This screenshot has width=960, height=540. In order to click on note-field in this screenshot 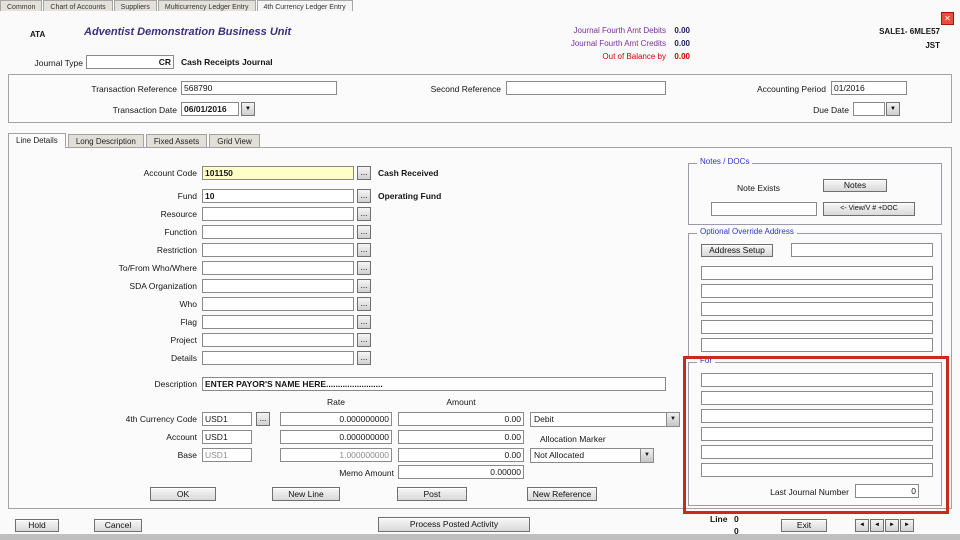, I will do `click(764, 209)`.